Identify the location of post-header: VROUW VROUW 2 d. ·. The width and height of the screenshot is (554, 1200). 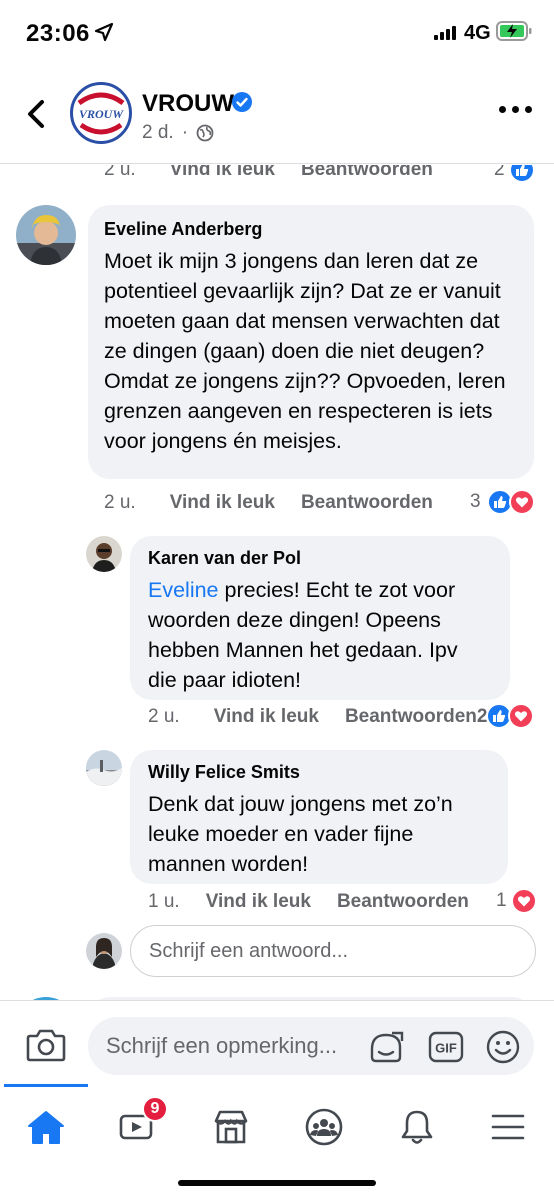
(277, 116).